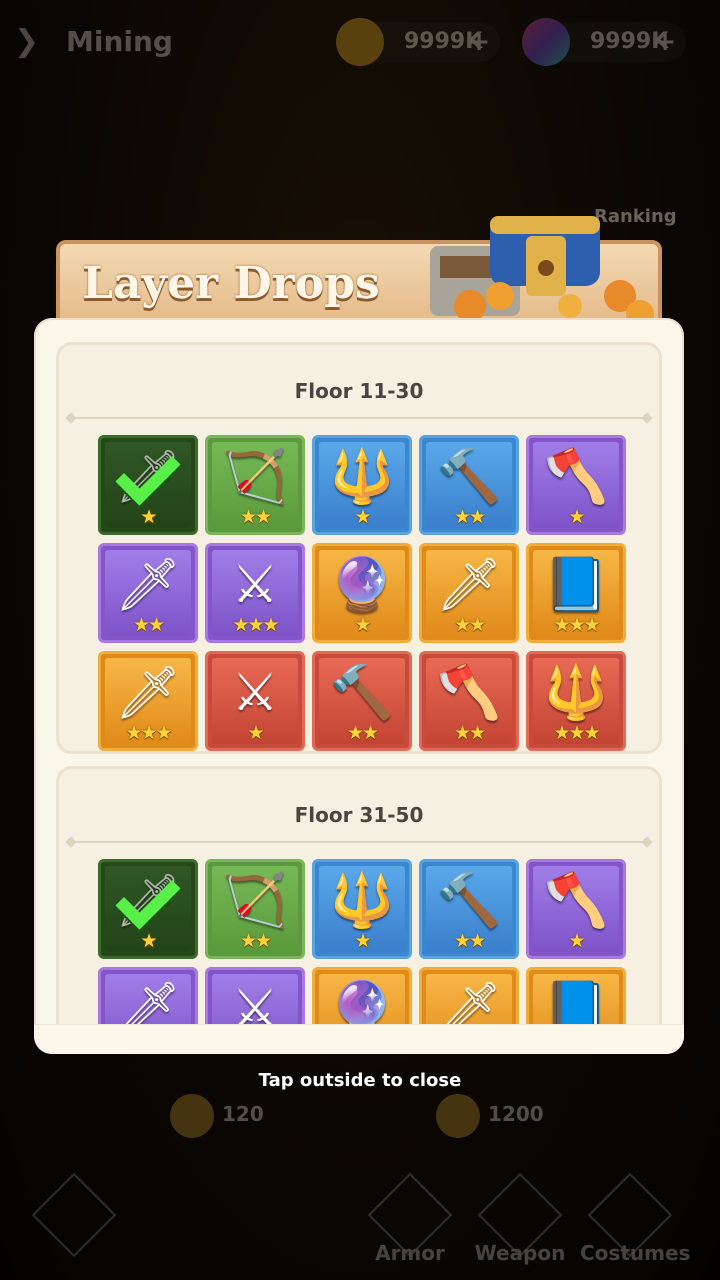 The width and height of the screenshot is (720, 1280). Describe the element at coordinates (34, 42) in the screenshot. I see `back-icon: ❯` at that location.